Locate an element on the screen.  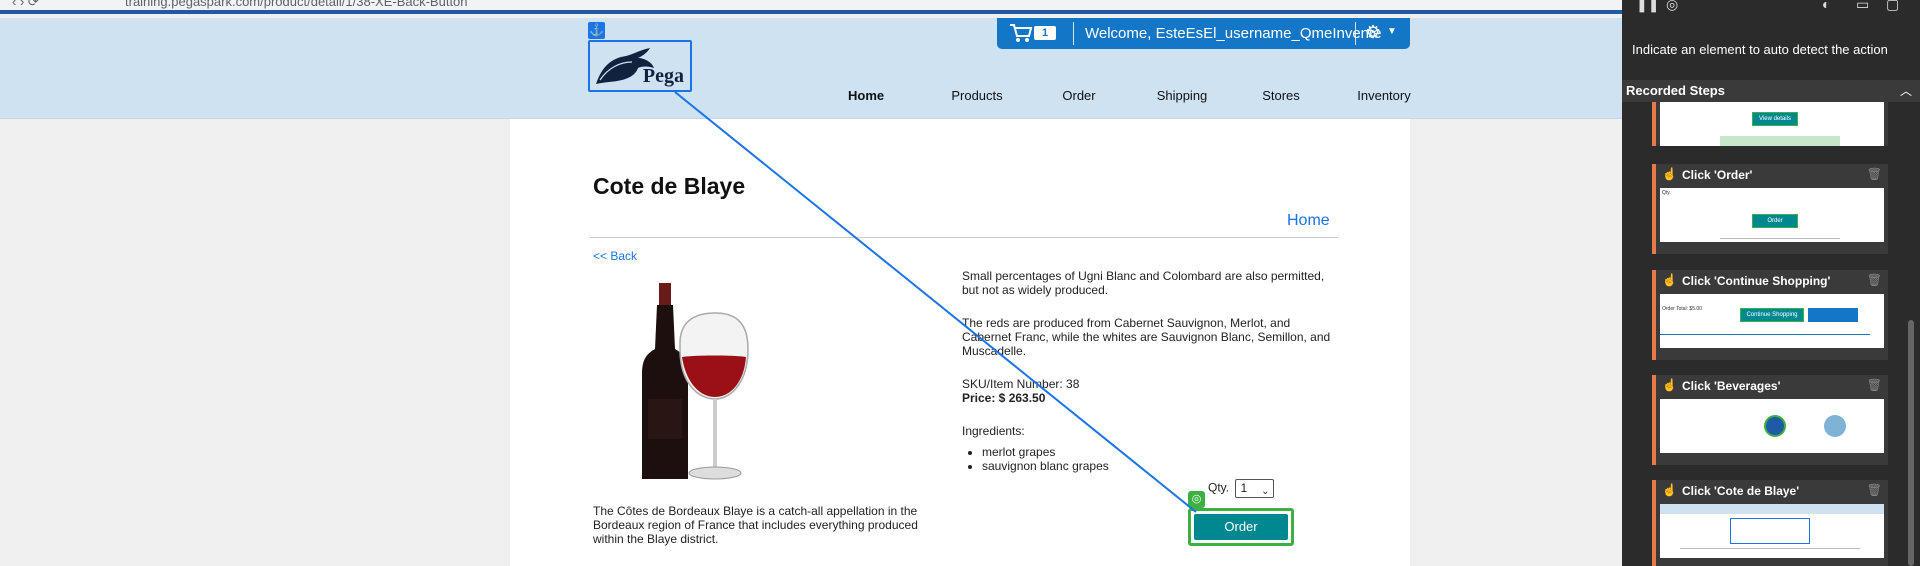
qty-value: 1 is located at coordinates (1244, 488).